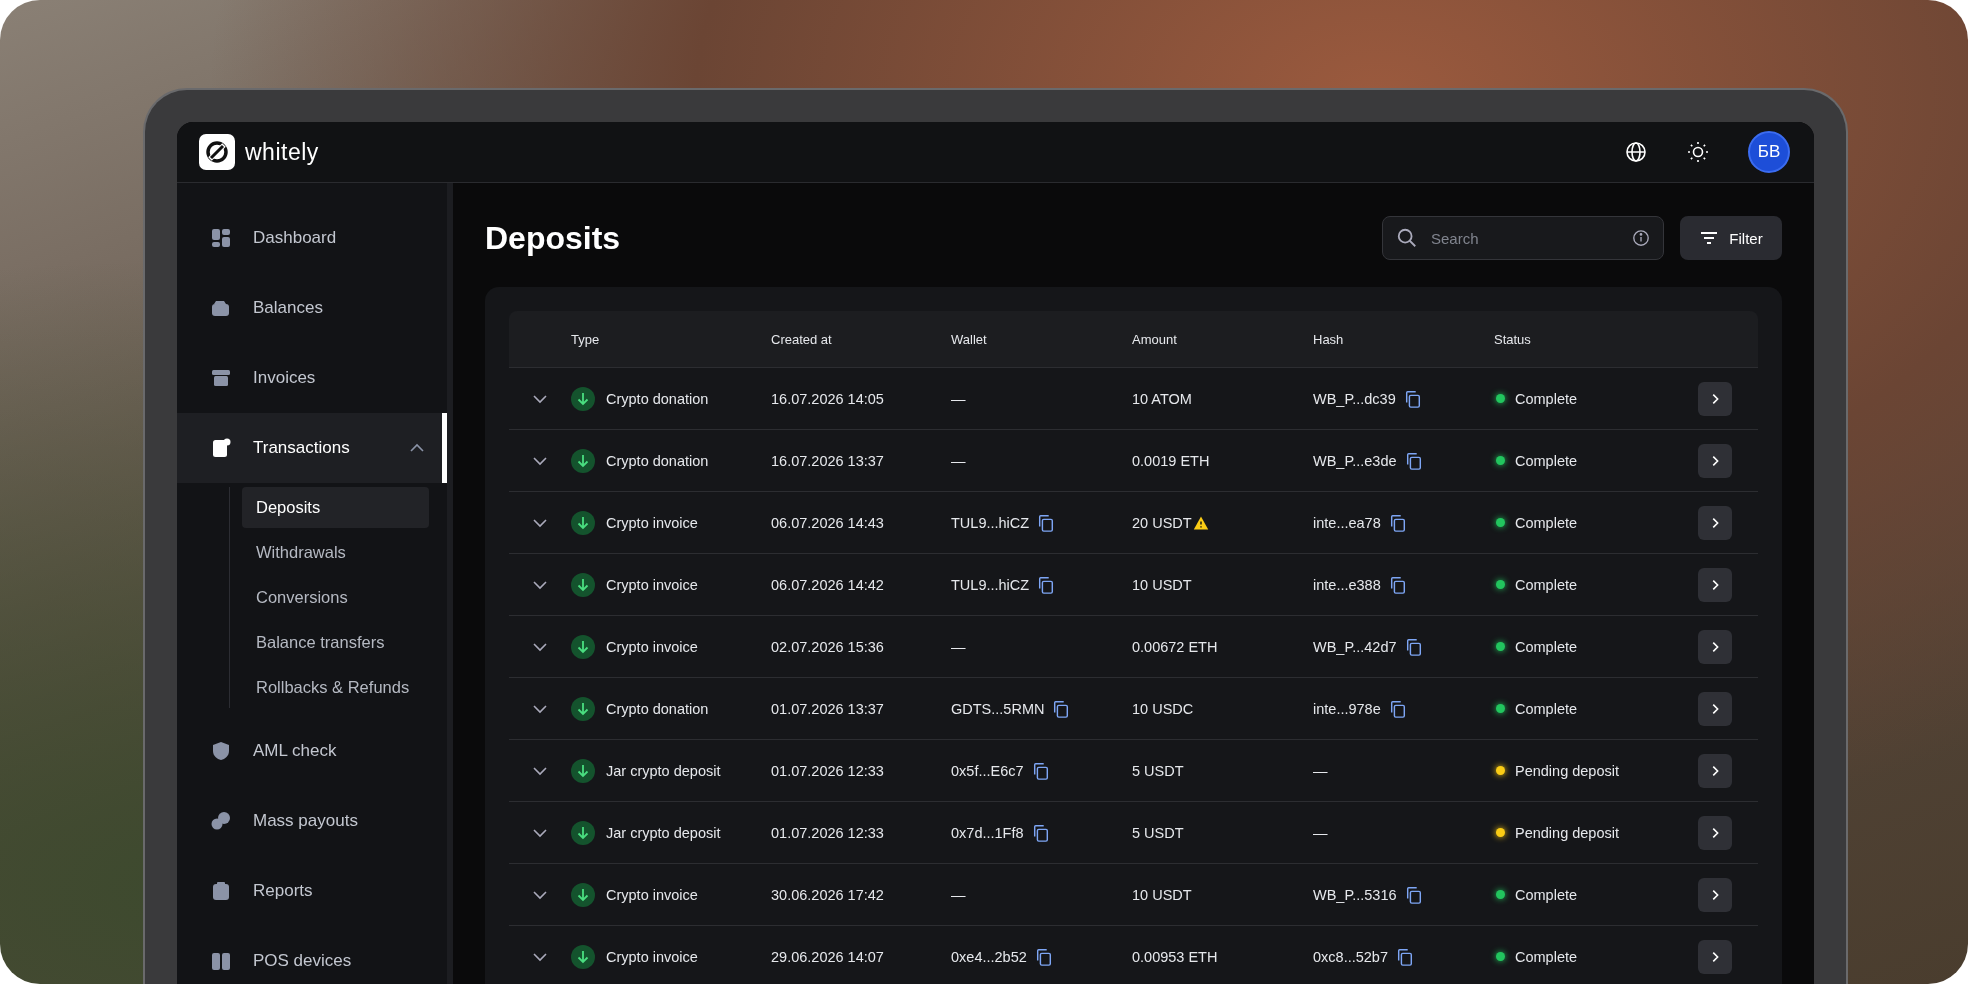  I want to click on sidebar-item: Mass payouts, so click(312, 821).